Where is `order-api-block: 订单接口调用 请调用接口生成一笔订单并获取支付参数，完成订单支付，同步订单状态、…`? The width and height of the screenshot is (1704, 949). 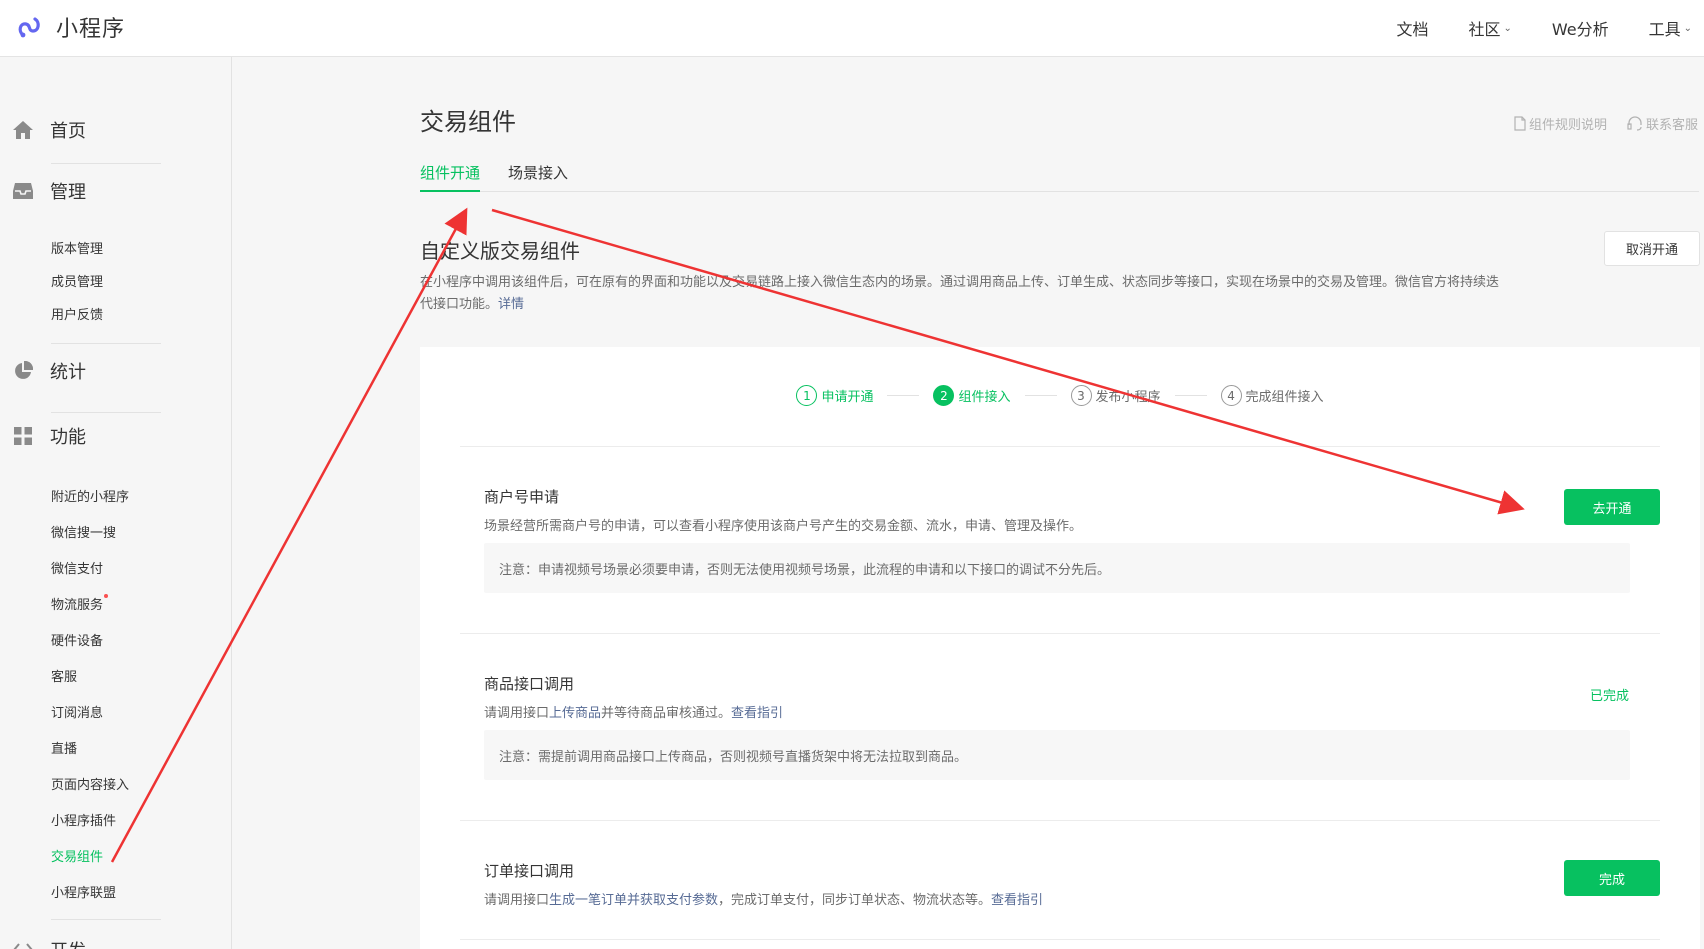
order-api-block: 订单接口调用 请调用接口生成一笔订单并获取支付参数，完成订单支付，同步订单状态、… is located at coordinates (1060, 885).